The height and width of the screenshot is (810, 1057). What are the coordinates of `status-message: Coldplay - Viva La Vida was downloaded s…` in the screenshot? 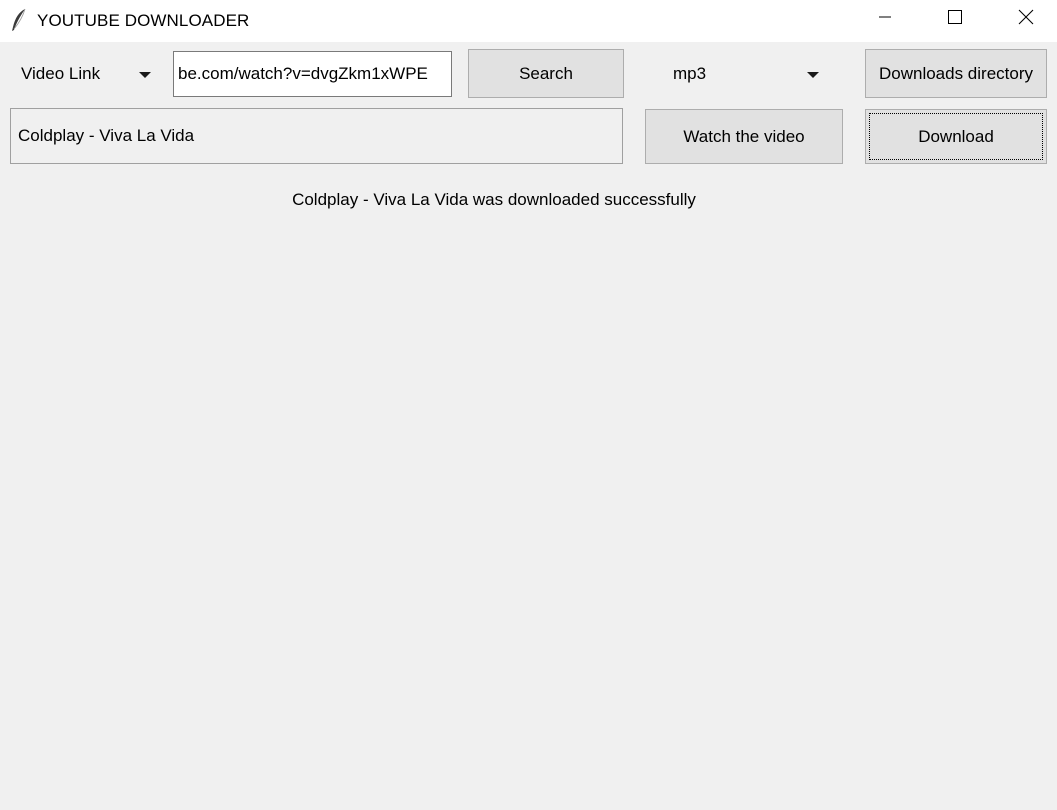 It's located at (494, 199).